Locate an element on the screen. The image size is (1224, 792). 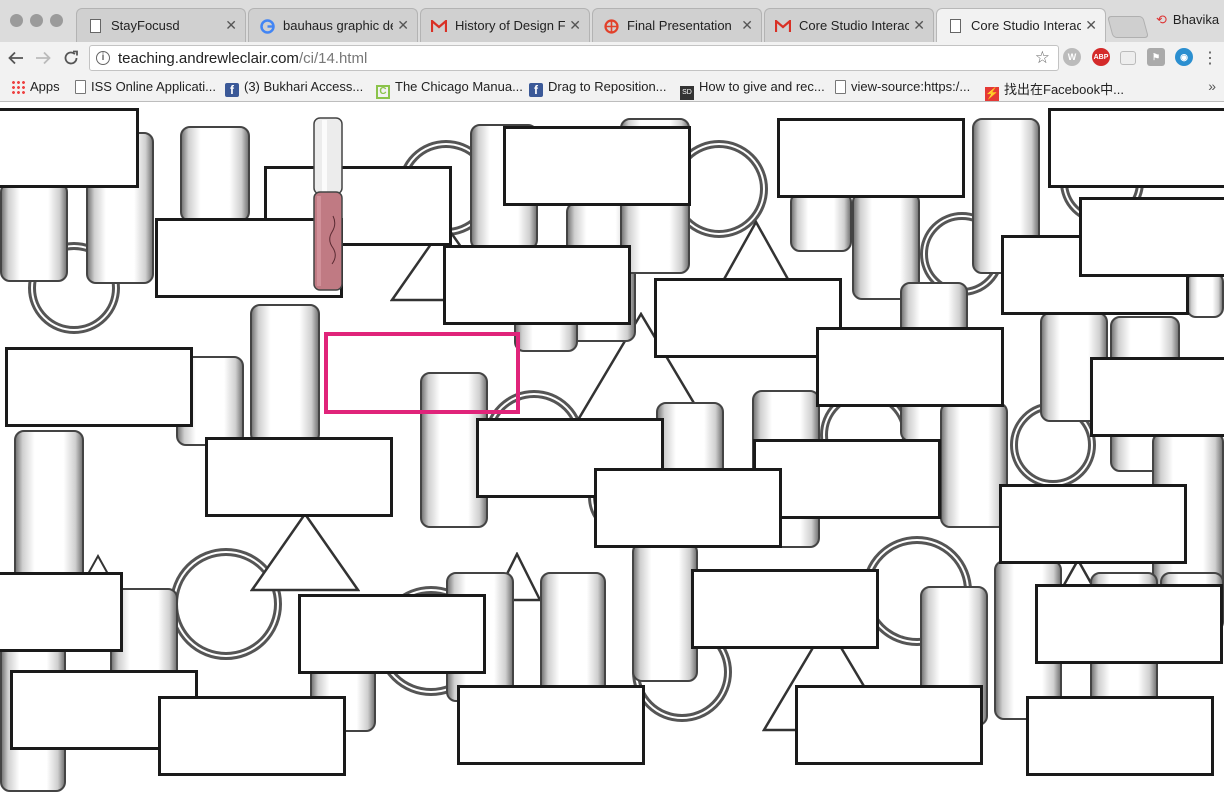
tab-google-search: bauhaus graphic design - Google Search ✕ is located at coordinates (333, 25).